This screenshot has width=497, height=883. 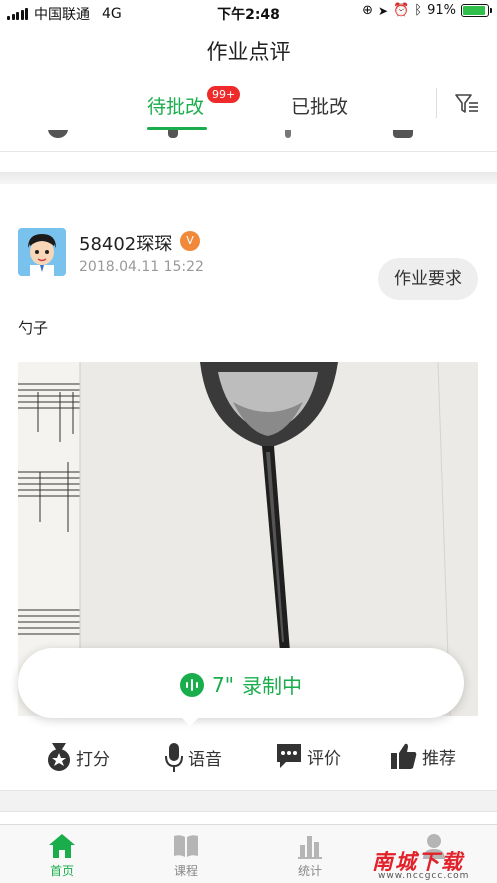 I want to click on status-right: ⊕ ➤ ⏰ ᛒ 91%, so click(x=427, y=10).